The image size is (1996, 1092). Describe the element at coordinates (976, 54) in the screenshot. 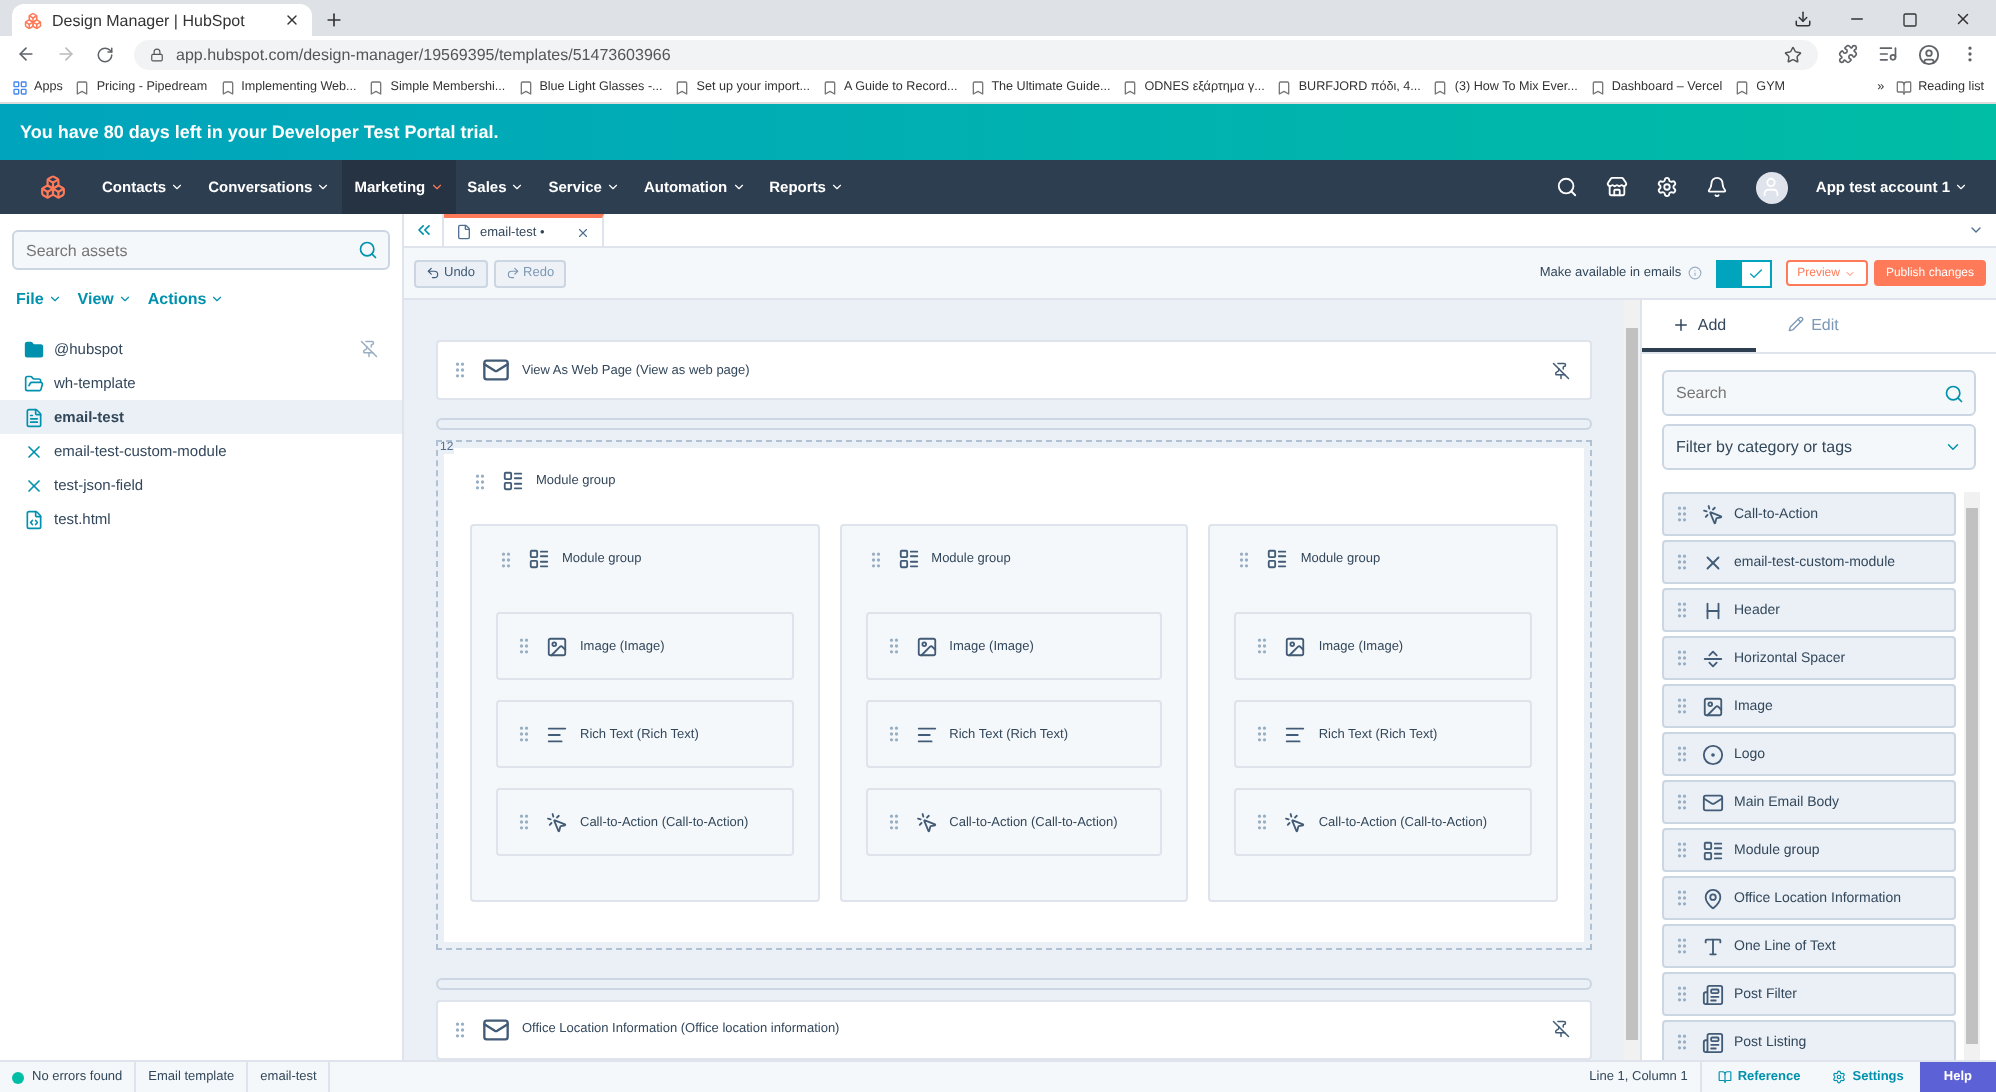

I see `address-bar: app.hubspot.com/design-manager/19569395/templates/51473603966` at that location.